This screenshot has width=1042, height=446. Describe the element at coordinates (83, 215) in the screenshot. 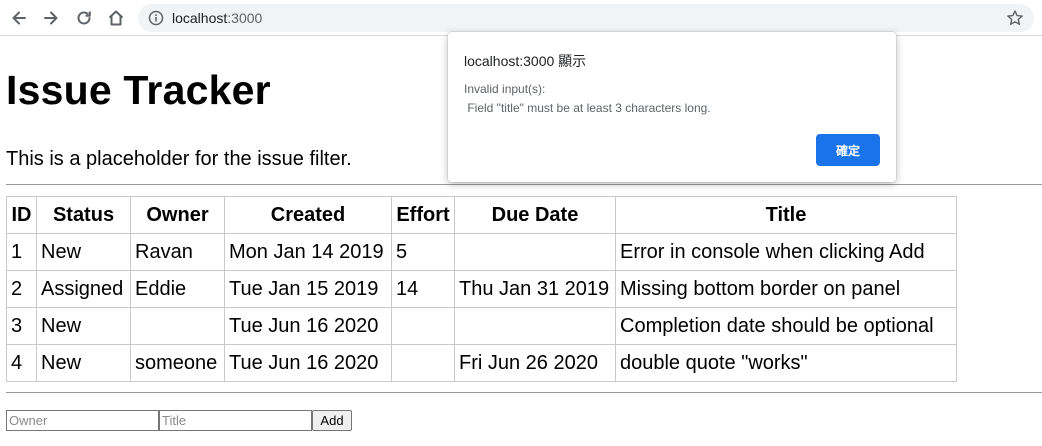

I see `header-status: Status` at that location.